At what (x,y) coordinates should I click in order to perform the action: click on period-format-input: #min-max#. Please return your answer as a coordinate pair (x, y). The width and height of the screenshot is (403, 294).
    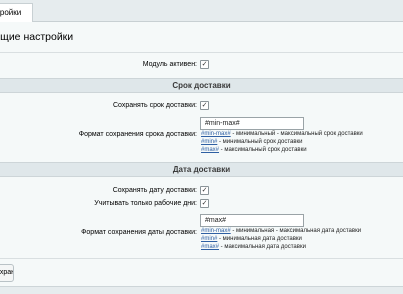
    Looking at the image, I should click on (252, 123).